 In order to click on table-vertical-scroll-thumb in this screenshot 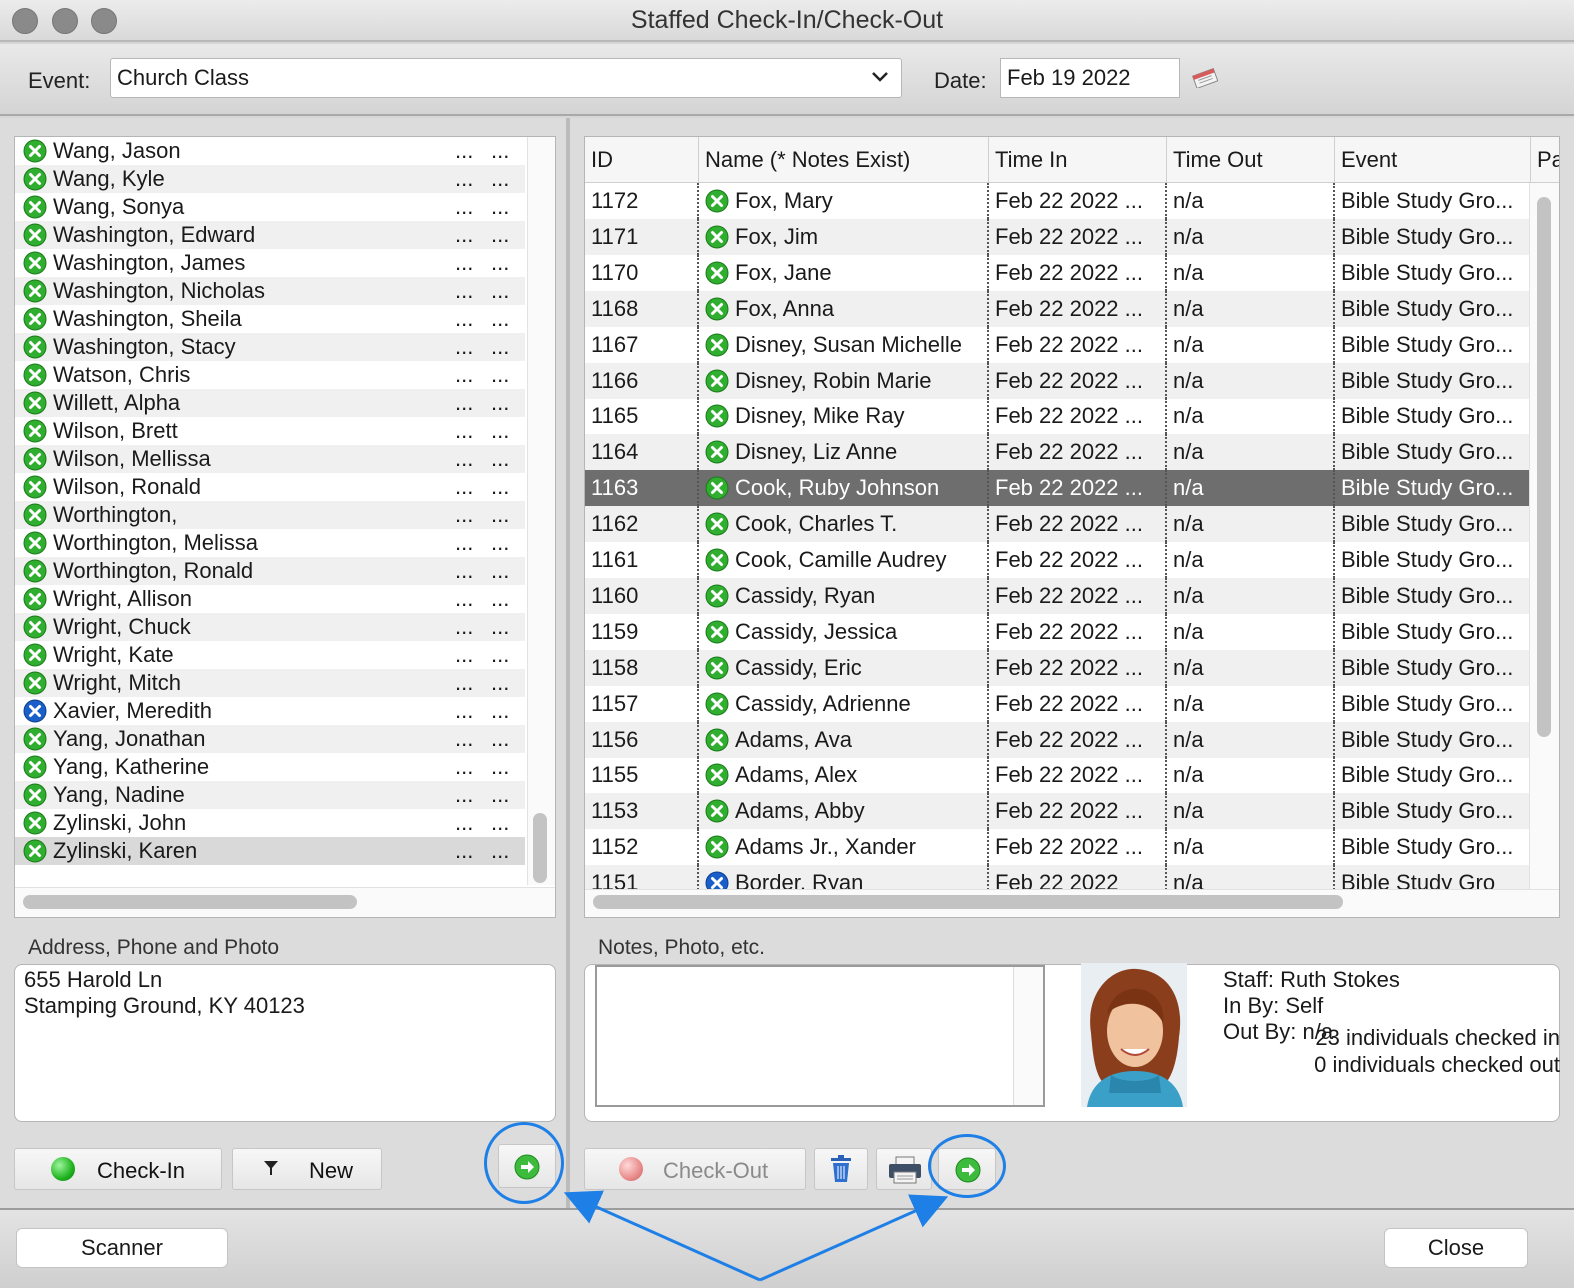, I will do `click(1544, 467)`.